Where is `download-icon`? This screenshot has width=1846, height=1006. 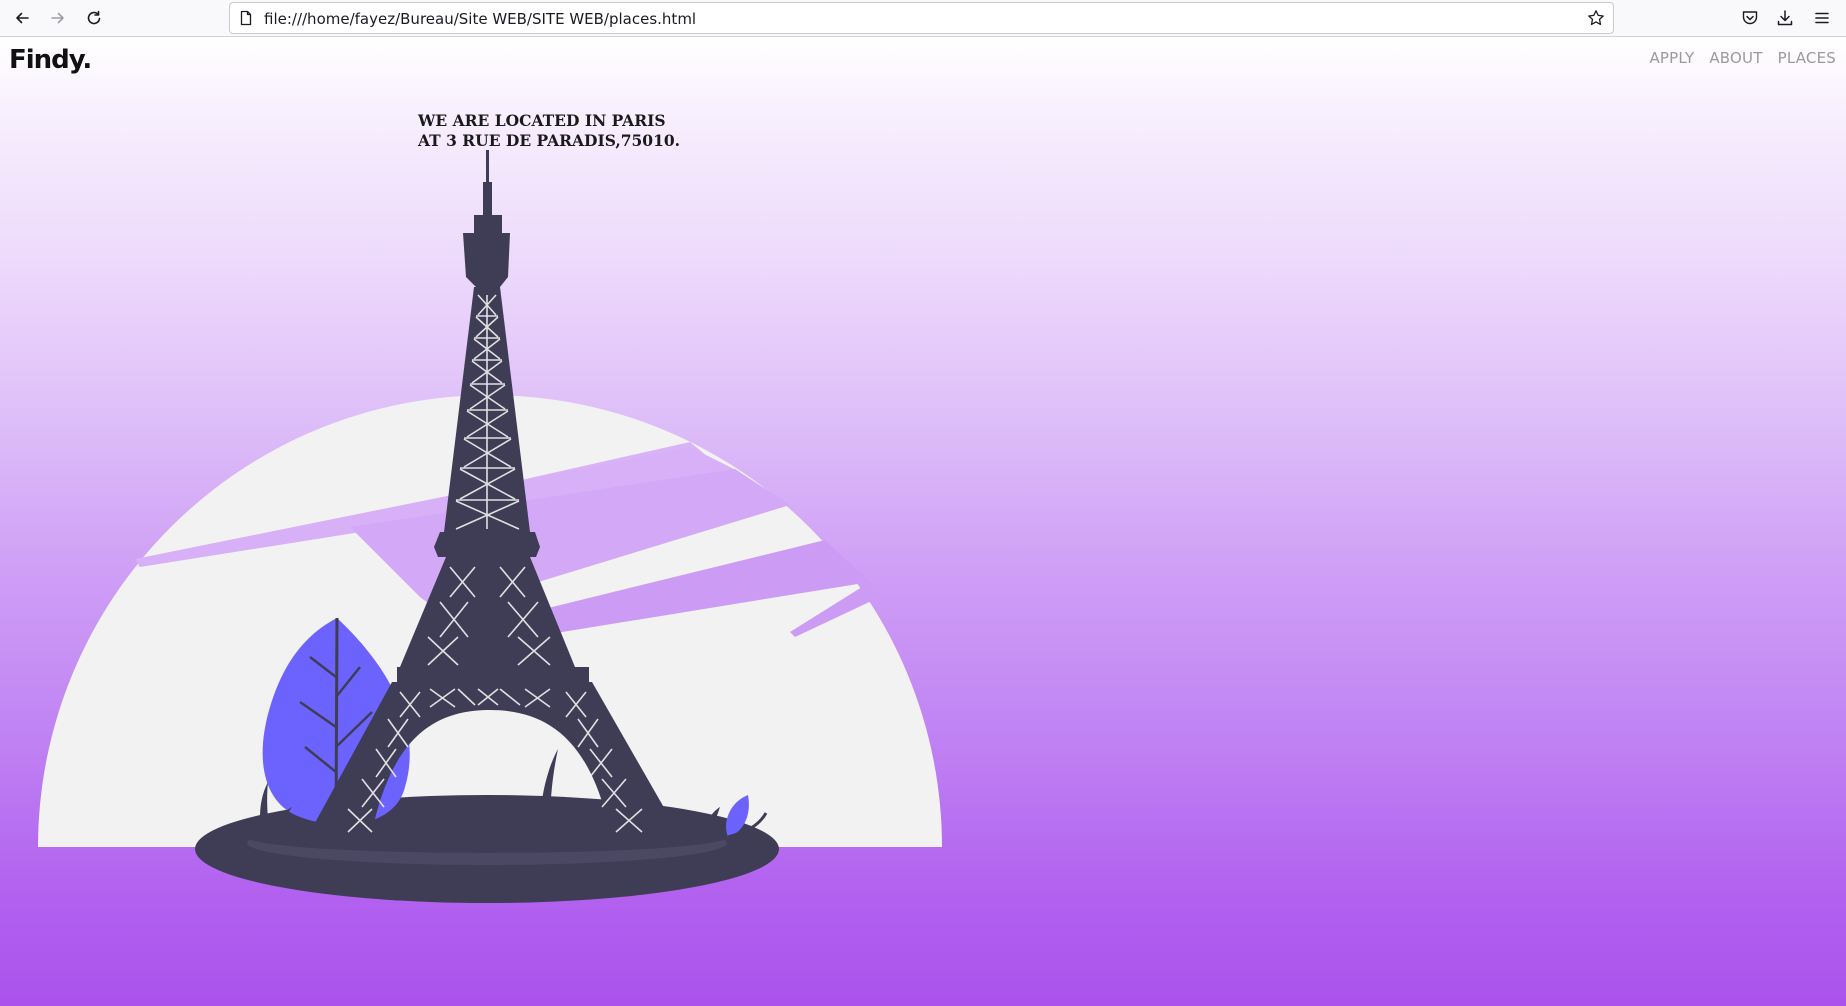 download-icon is located at coordinates (1785, 18).